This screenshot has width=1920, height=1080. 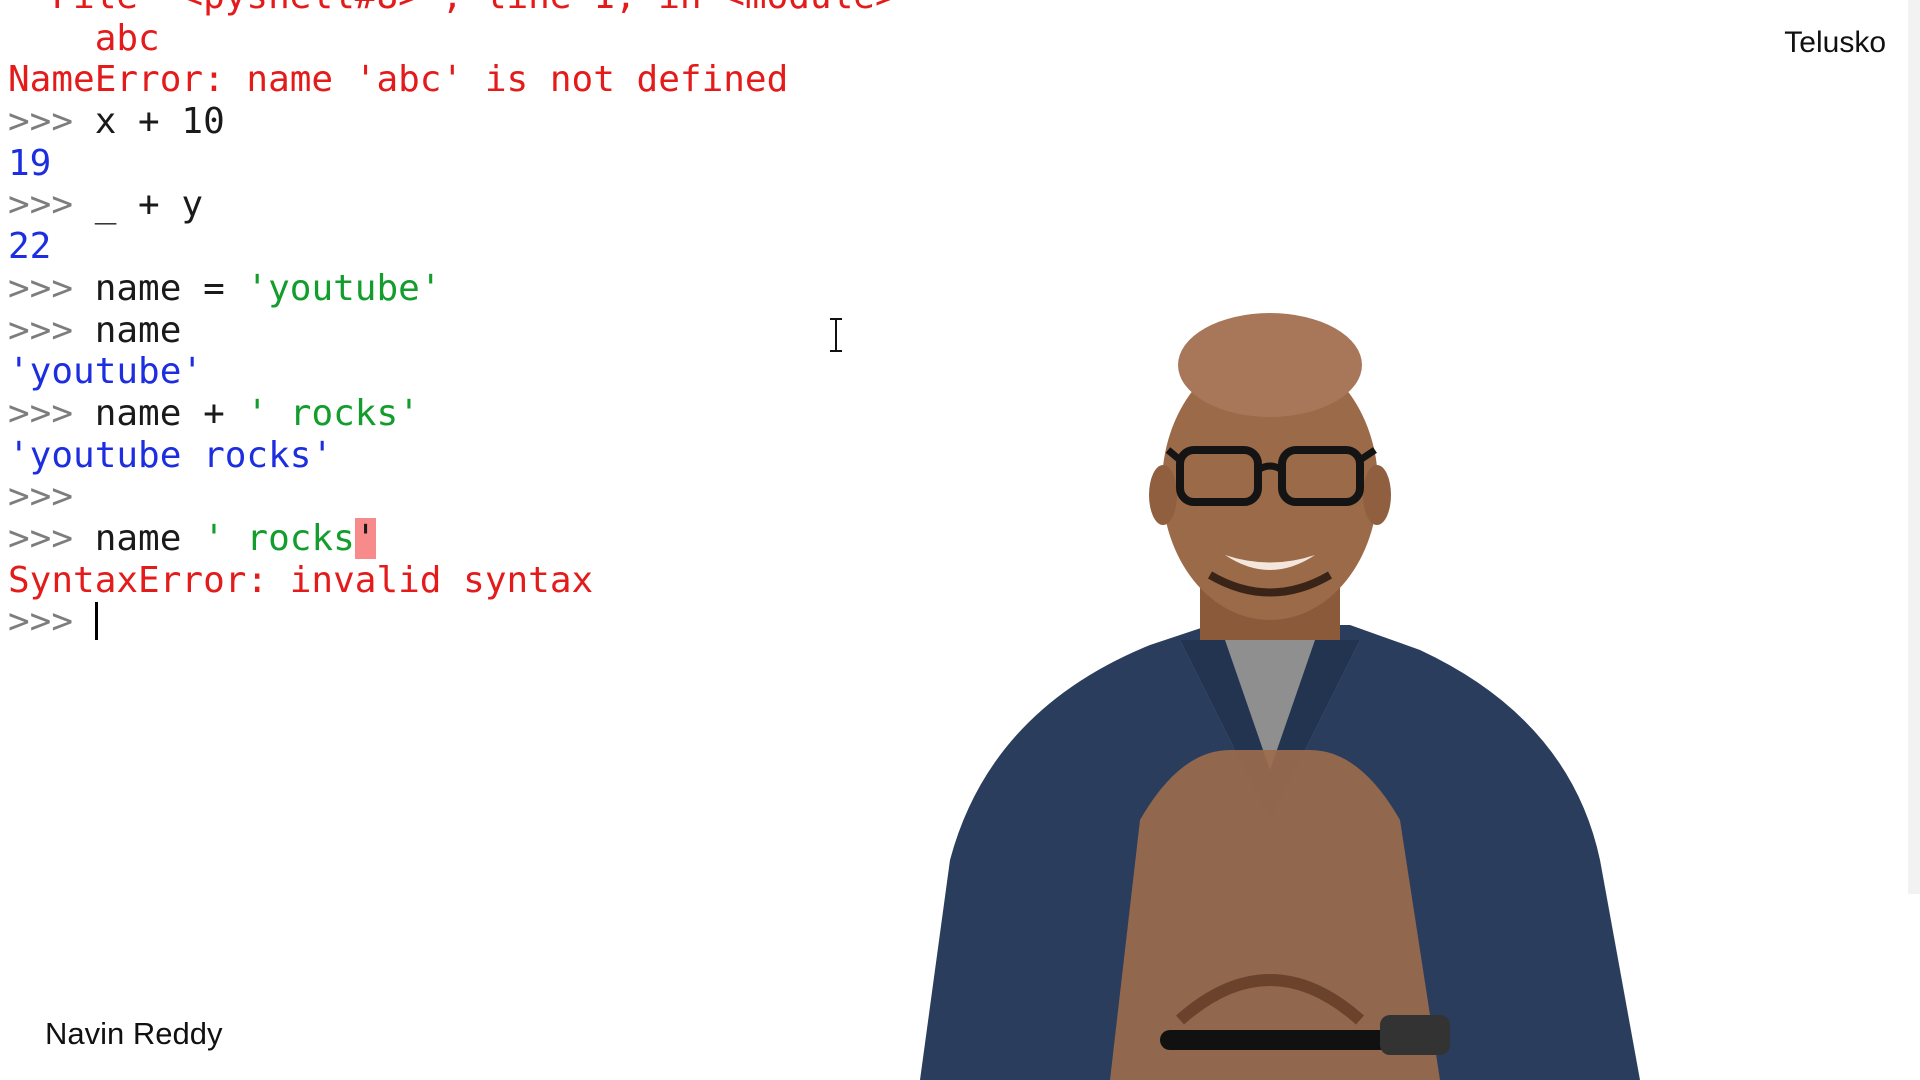 What do you see at coordinates (944, 122) in the screenshot?
I see `shell-line: >>> x + 10` at bounding box center [944, 122].